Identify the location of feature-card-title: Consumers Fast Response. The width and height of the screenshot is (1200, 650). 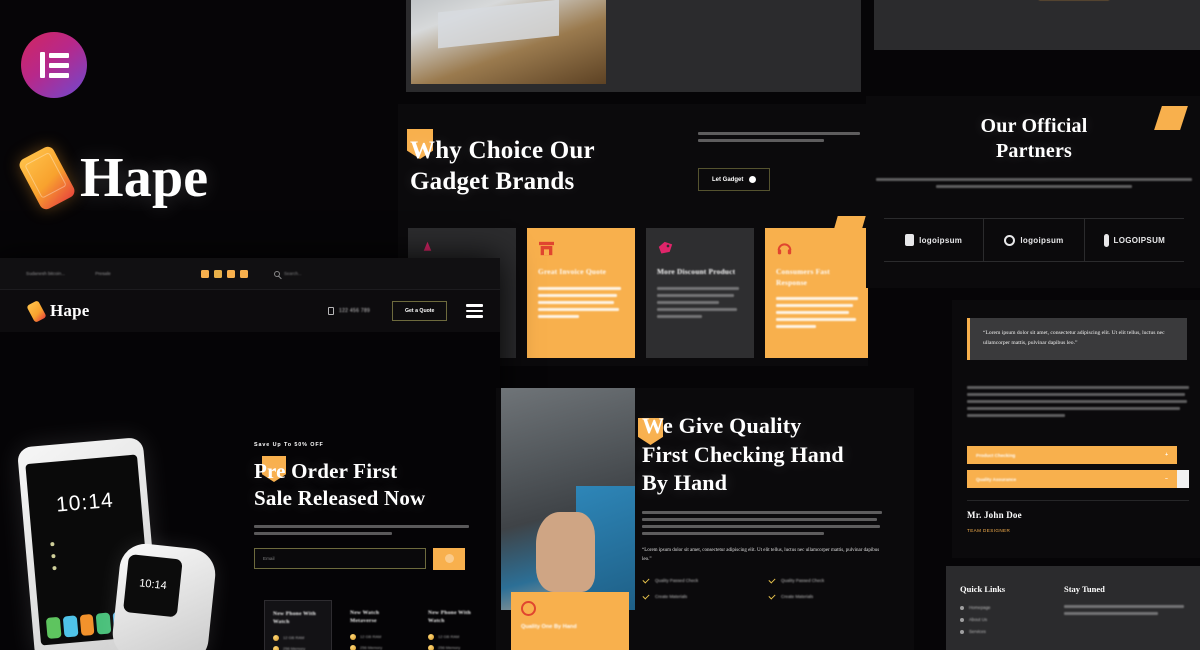
(803, 277).